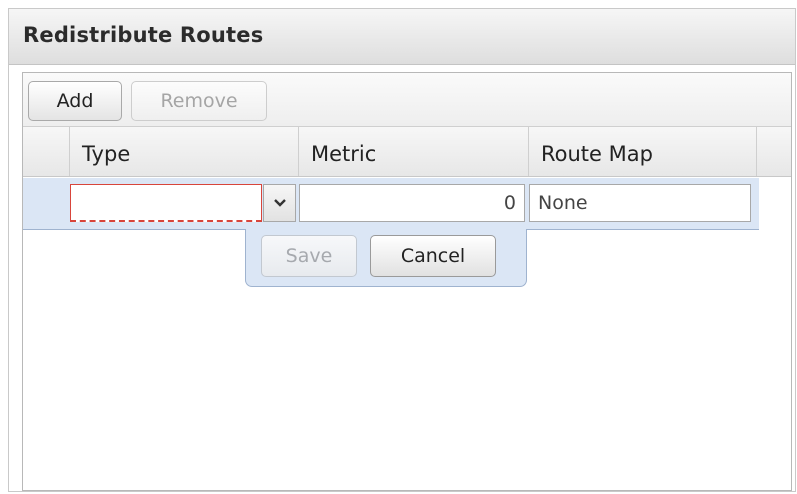  I want to click on chevron-down-icon, so click(279, 203).